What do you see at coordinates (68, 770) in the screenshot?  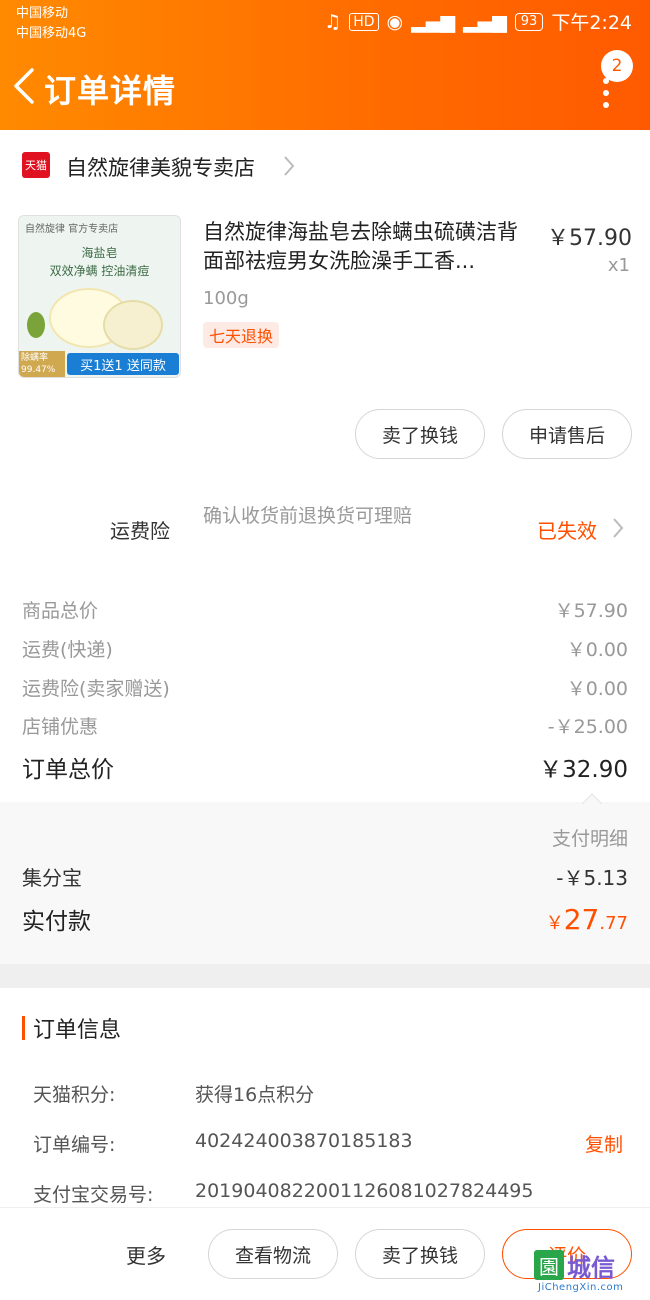 I see `order-total-label: 订单总价` at bounding box center [68, 770].